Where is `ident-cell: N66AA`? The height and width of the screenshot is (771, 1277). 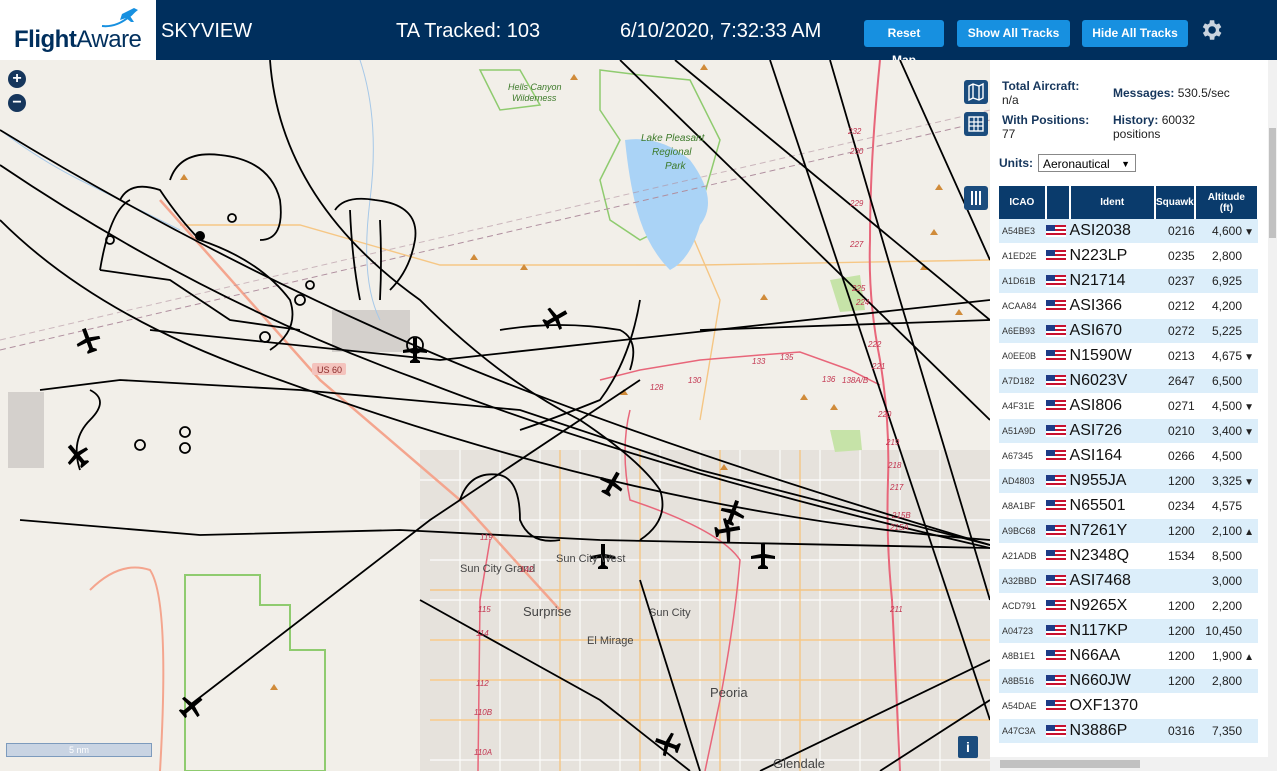 ident-cell: N66AA is located at coordinates (1112, 656).